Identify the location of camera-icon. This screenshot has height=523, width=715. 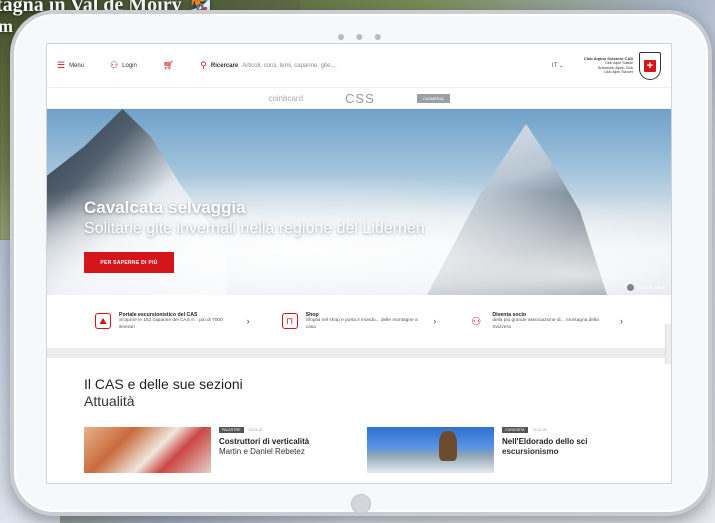
(630, 287).